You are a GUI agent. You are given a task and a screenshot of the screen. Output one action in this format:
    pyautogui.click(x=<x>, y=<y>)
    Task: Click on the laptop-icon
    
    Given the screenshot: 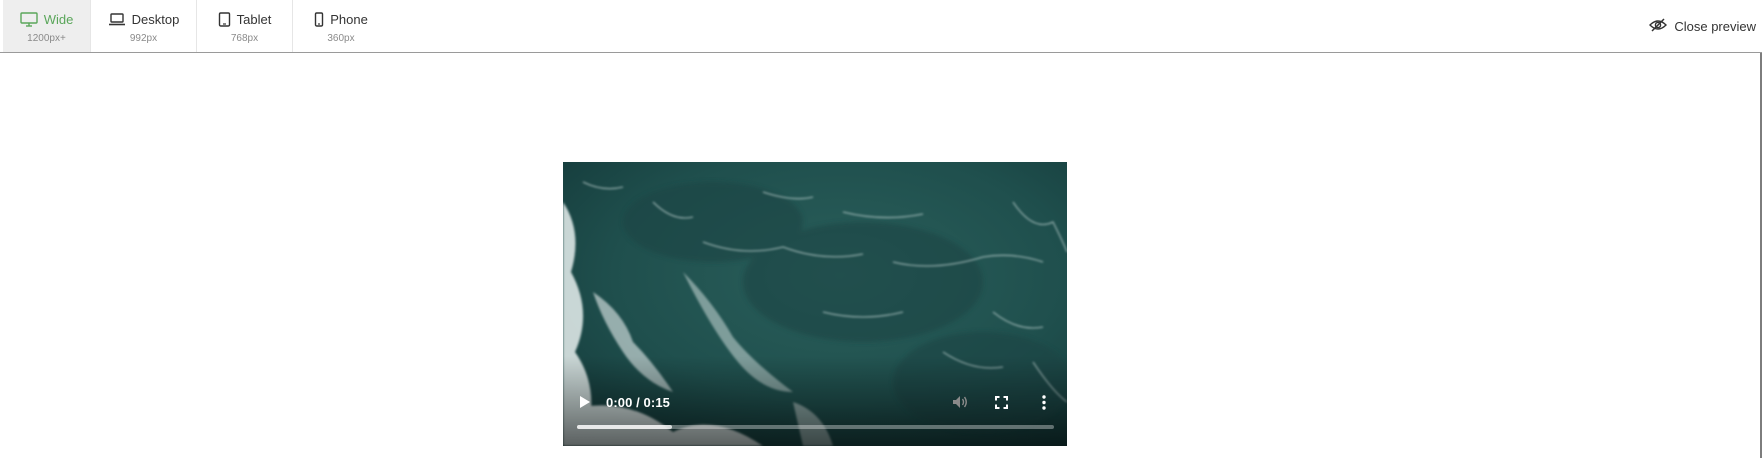 What is the action you would take?
    pyautogui.click(x=117, y=19)
    